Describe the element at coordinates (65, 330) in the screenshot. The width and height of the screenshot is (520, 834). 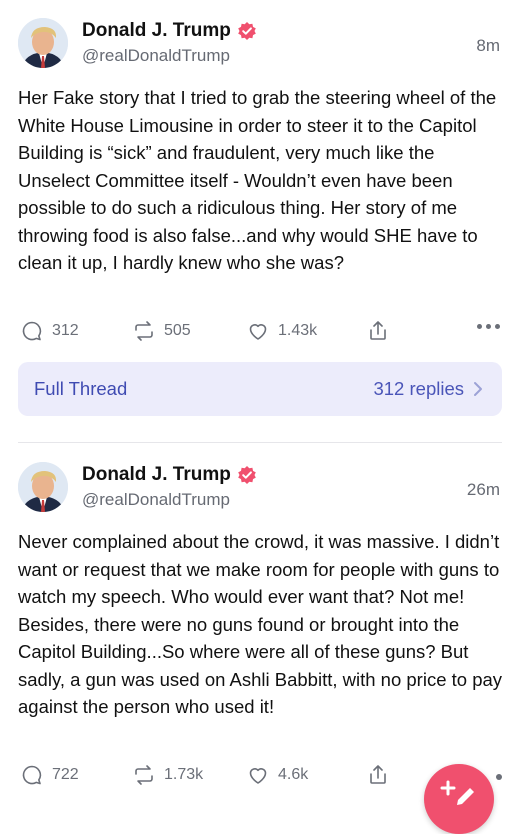
I see `reply-count: 312` at that location.